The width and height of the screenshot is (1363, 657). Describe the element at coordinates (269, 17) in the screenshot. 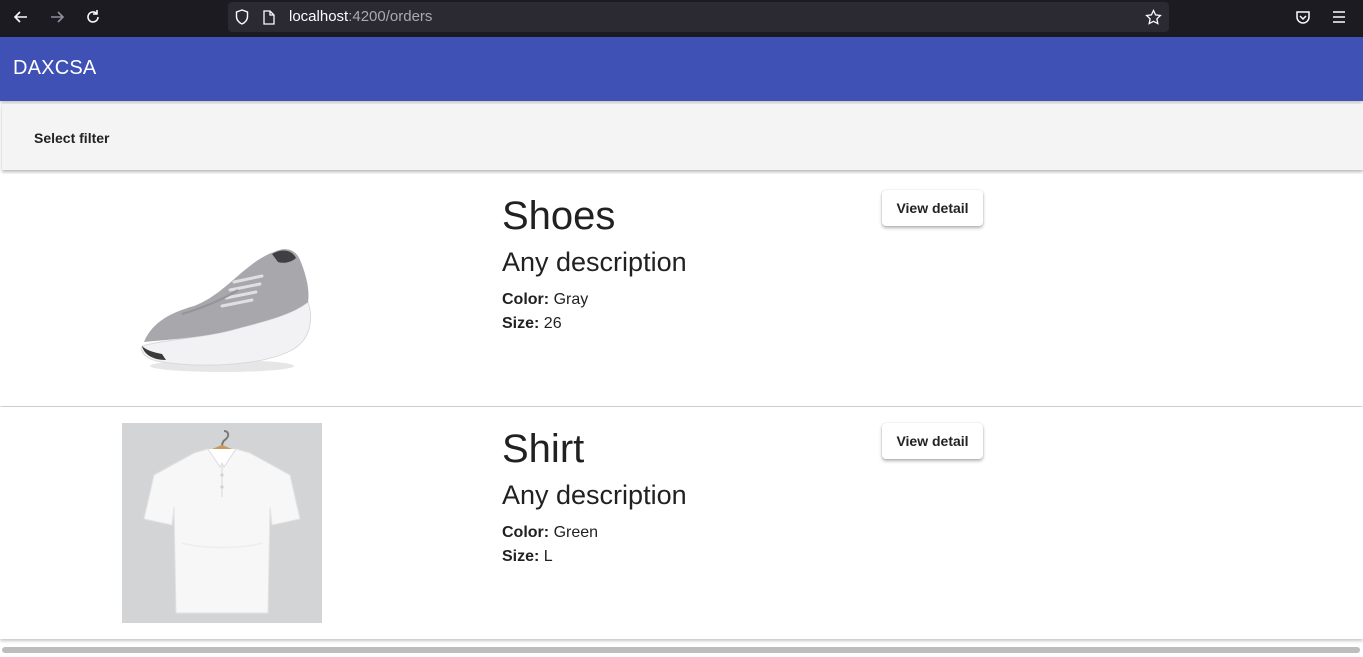

I see `page-icon` at that location.